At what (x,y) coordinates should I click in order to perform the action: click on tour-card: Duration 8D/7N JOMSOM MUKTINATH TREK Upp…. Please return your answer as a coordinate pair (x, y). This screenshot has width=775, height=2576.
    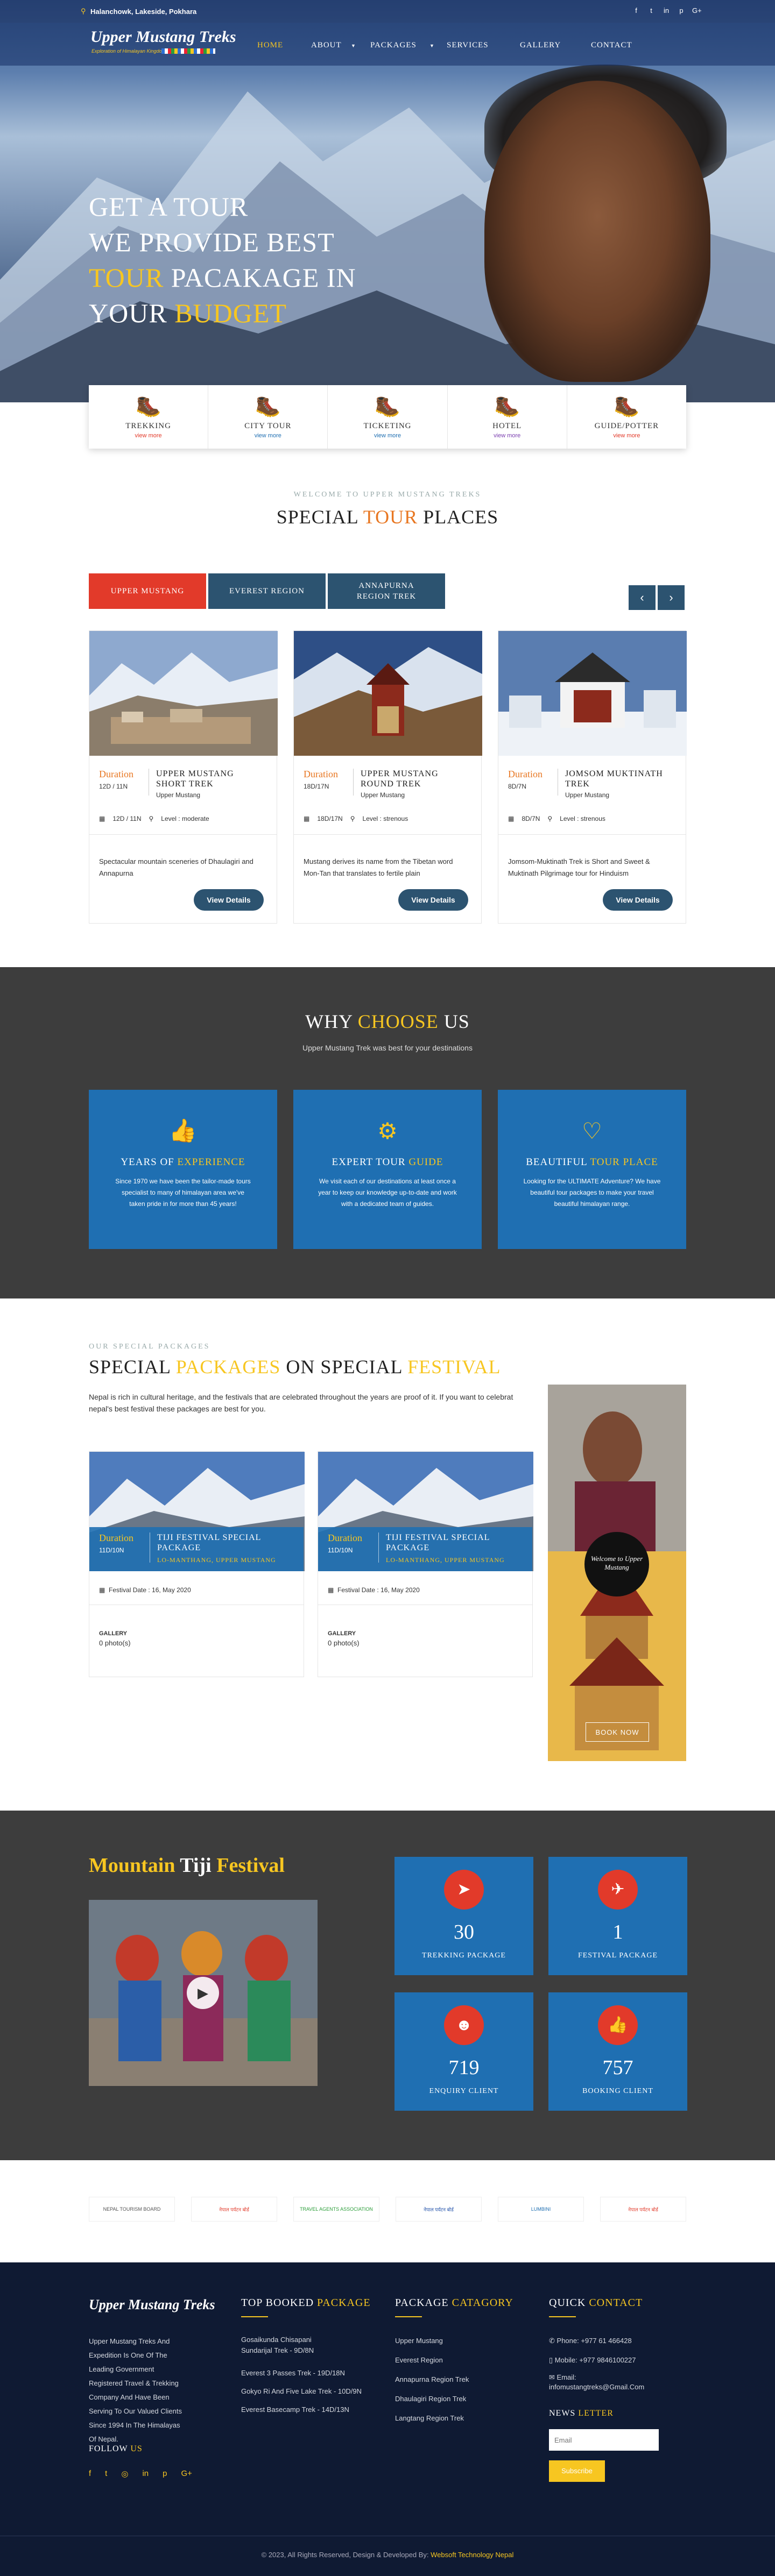
    Looking at the image, I should click on (592, 777).